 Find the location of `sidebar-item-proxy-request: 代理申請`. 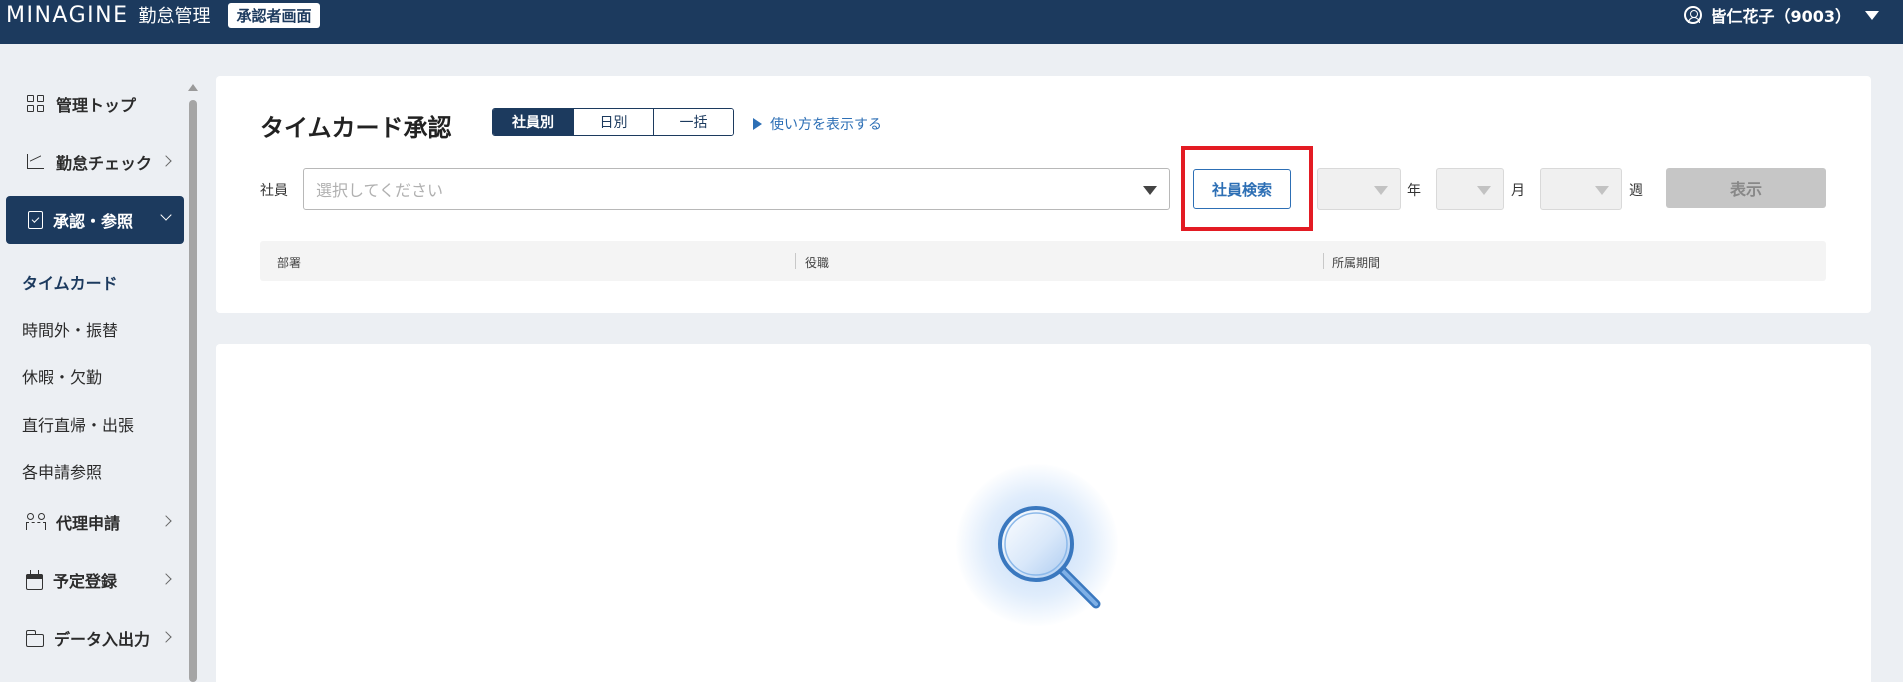

sidebar-item-proxy-request: 代理申請 is located at coordinates (95, 522).